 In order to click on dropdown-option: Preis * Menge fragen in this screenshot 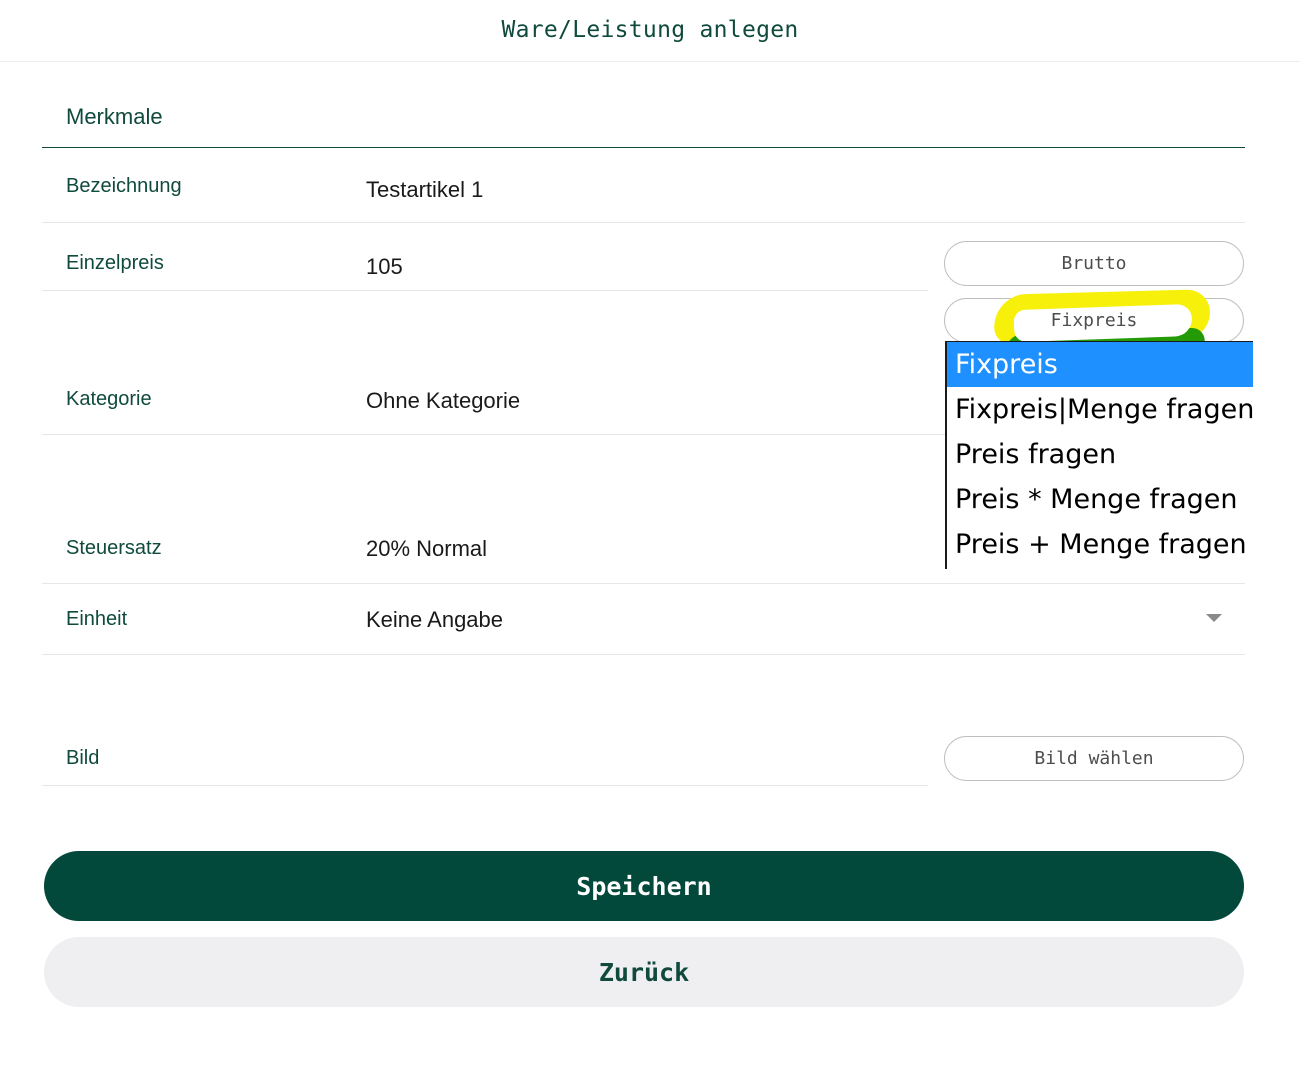, I will do `click(1100, 499)`.